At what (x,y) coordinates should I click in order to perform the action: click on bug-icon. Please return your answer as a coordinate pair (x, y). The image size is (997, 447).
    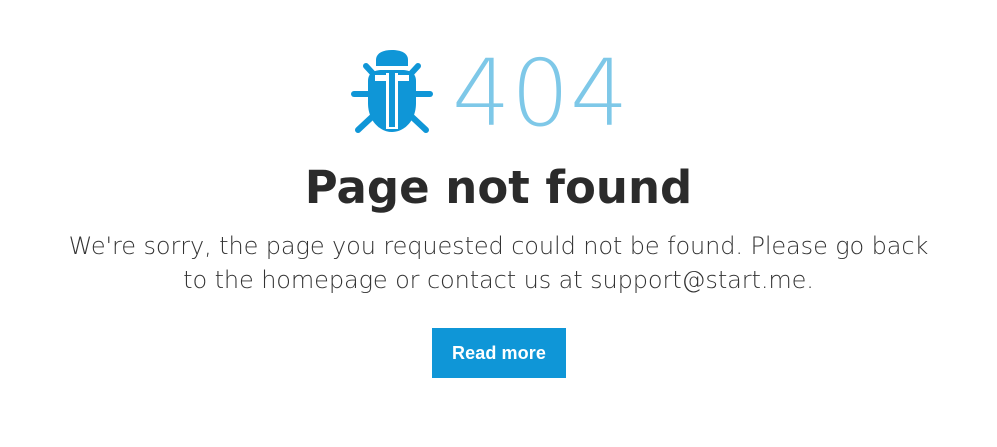
    Looking at the image, I should click on (391, 91).